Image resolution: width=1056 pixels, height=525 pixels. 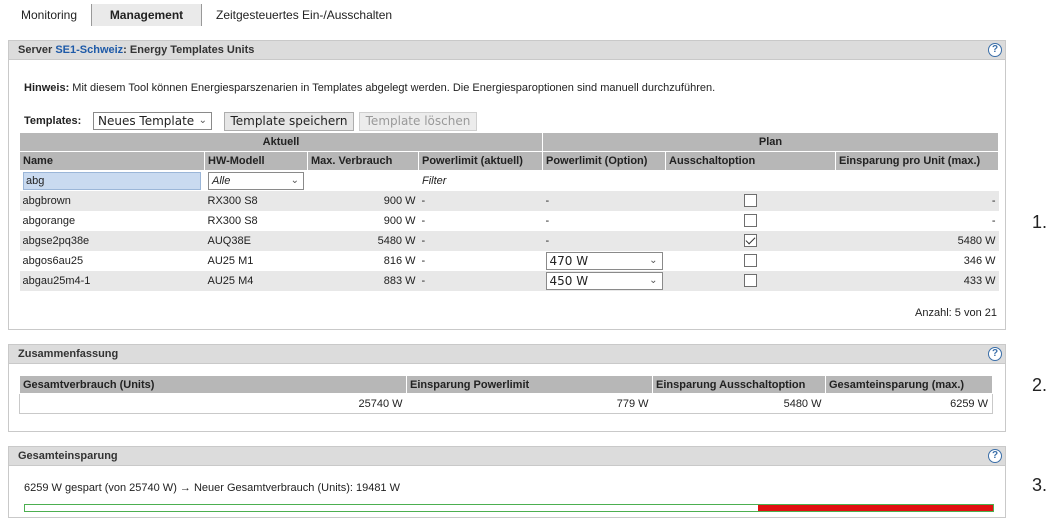 What do you see at coordinates (917, 240) in the screenshot?
I see `cell-einsparung: 5480 W` at bounding box center [917, 240].